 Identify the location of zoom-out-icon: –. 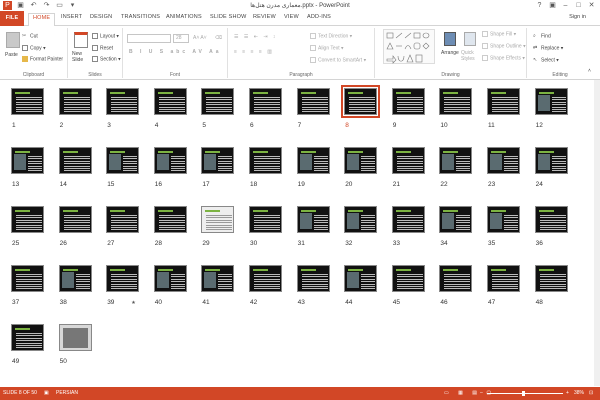
(481, 393).